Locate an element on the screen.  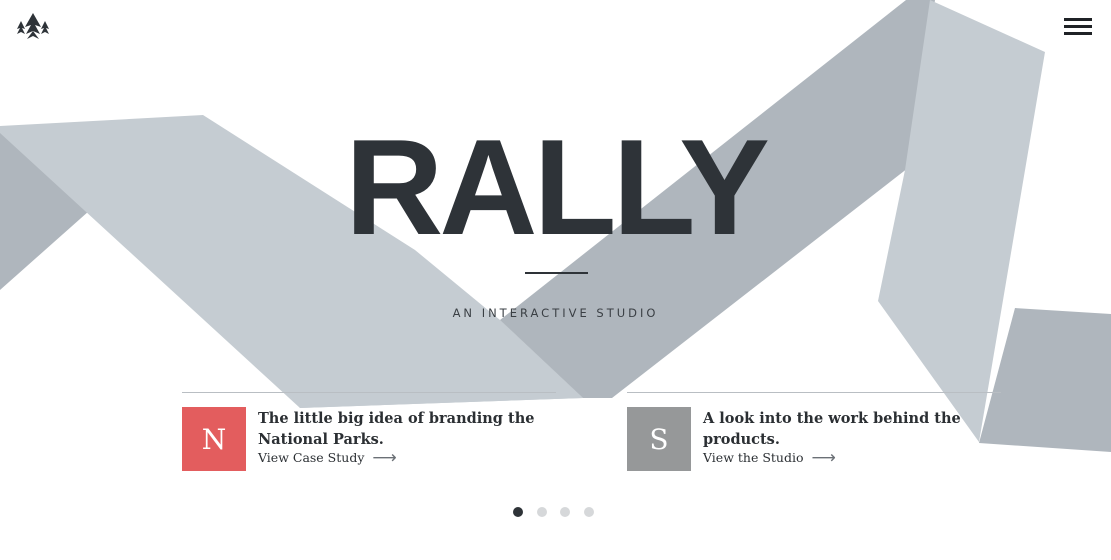
card-link-label: View Case Study is located at coordinates (311, 457).